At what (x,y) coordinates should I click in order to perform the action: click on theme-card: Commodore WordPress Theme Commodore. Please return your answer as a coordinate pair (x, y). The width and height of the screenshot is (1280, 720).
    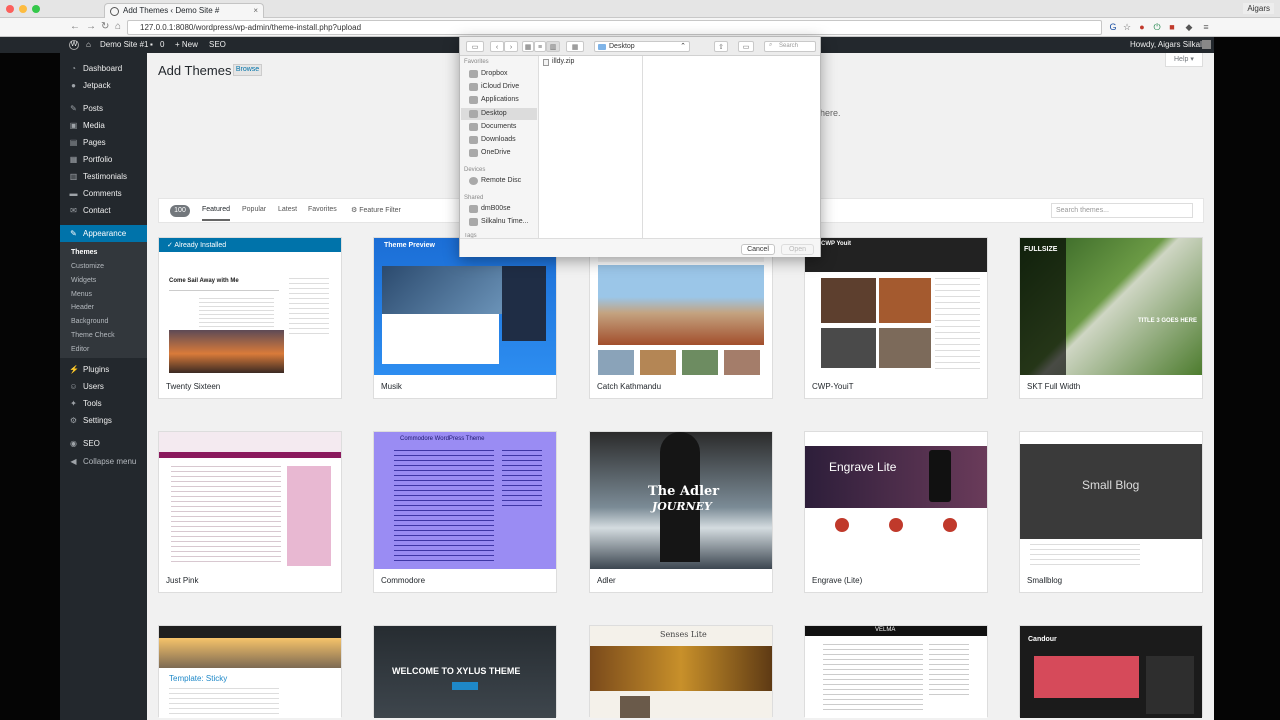
    Looking at the image, I should click on (465, 512).